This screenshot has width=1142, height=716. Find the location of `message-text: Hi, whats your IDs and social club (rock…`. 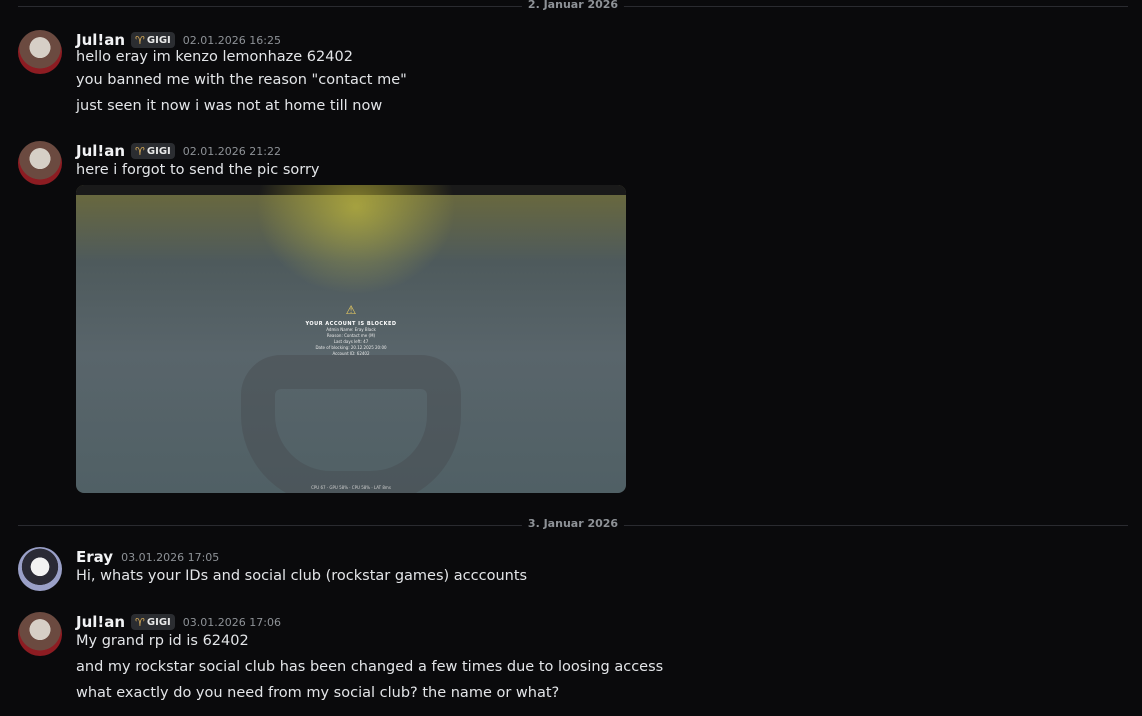

message-text: Hi, whats your IDs and social club (rock… is located at coordinates (302, 576).